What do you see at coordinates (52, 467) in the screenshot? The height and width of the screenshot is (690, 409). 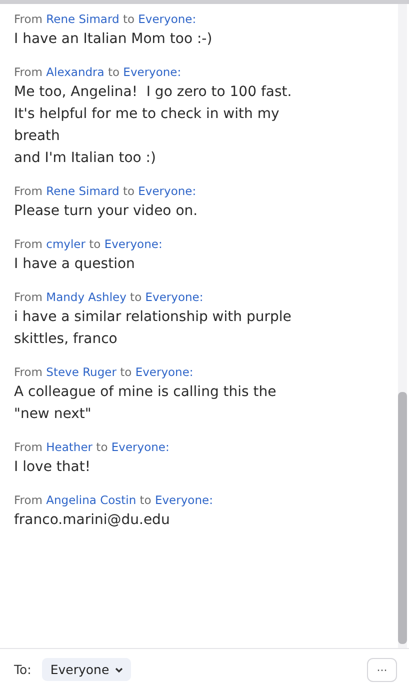 I see `message-text: I love that!` at bounding box center [52, 467].